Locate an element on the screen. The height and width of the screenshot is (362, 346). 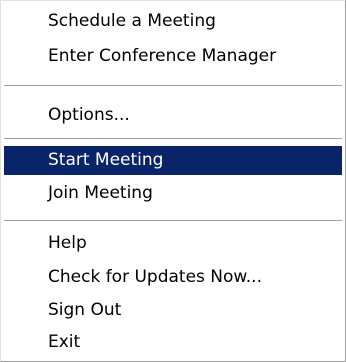
menu-item-exit: Exit is located at coordinates (173, 342).